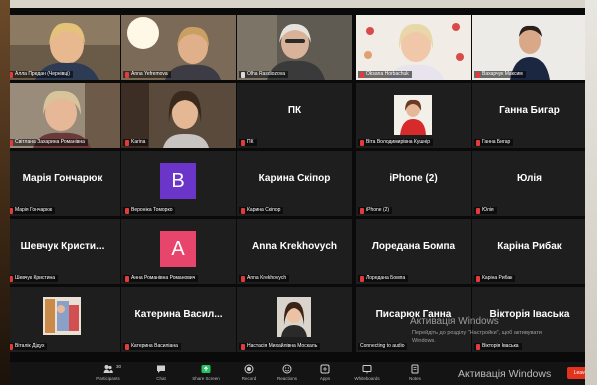  I want to click on video-tile: Юлія Юлія, so click(529, 183).